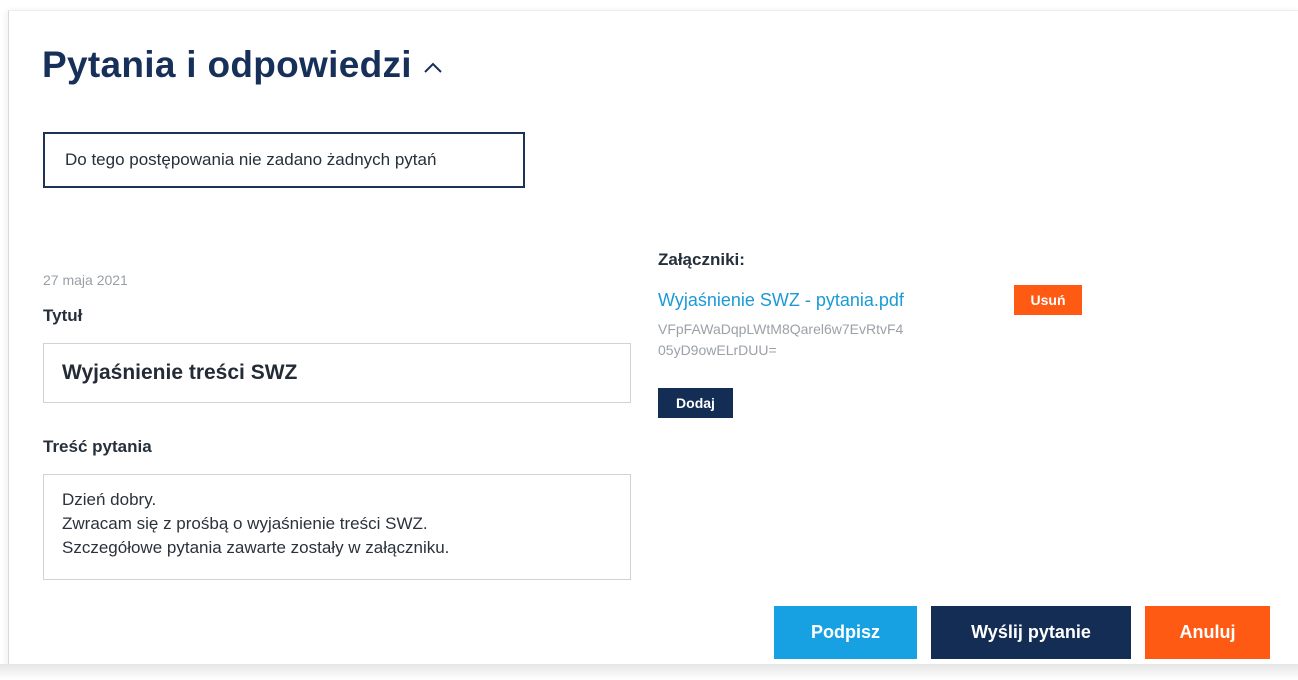  I want to click on content-line: Dzień dobry., so click(109, 499).